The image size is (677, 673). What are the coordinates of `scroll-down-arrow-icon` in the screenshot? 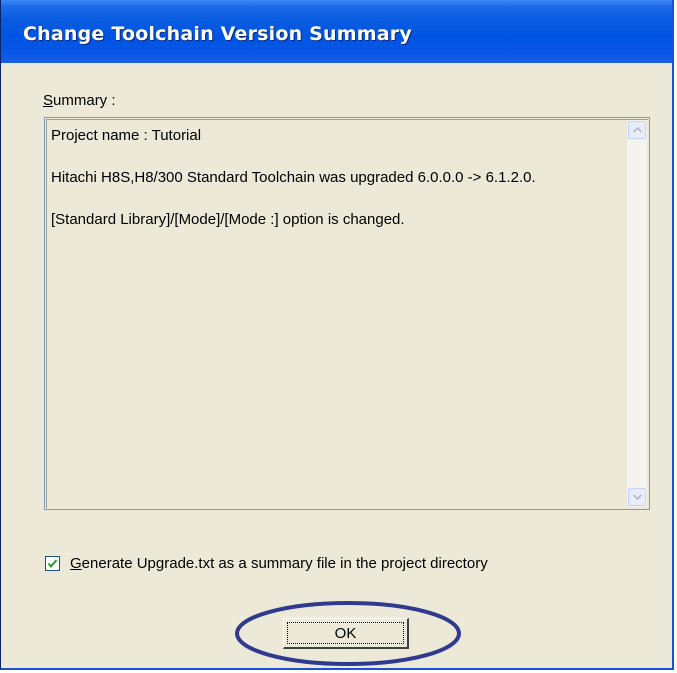 It's located at (637, 497).